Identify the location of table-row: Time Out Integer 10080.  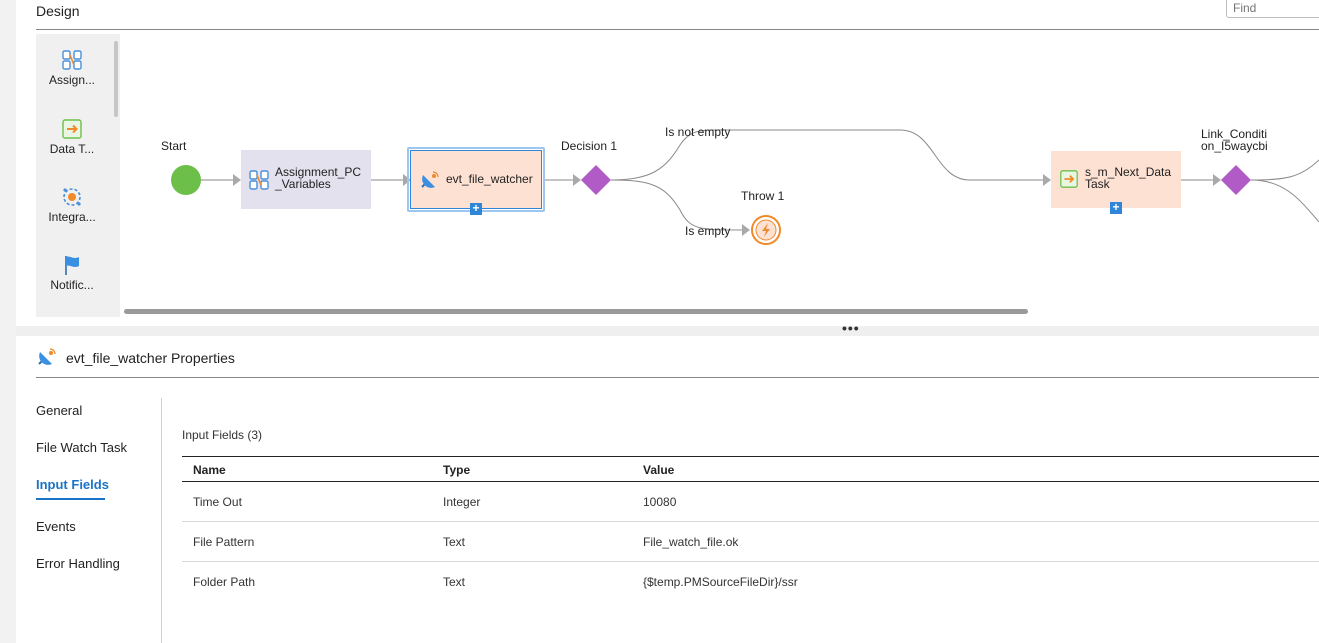
(750, 502).